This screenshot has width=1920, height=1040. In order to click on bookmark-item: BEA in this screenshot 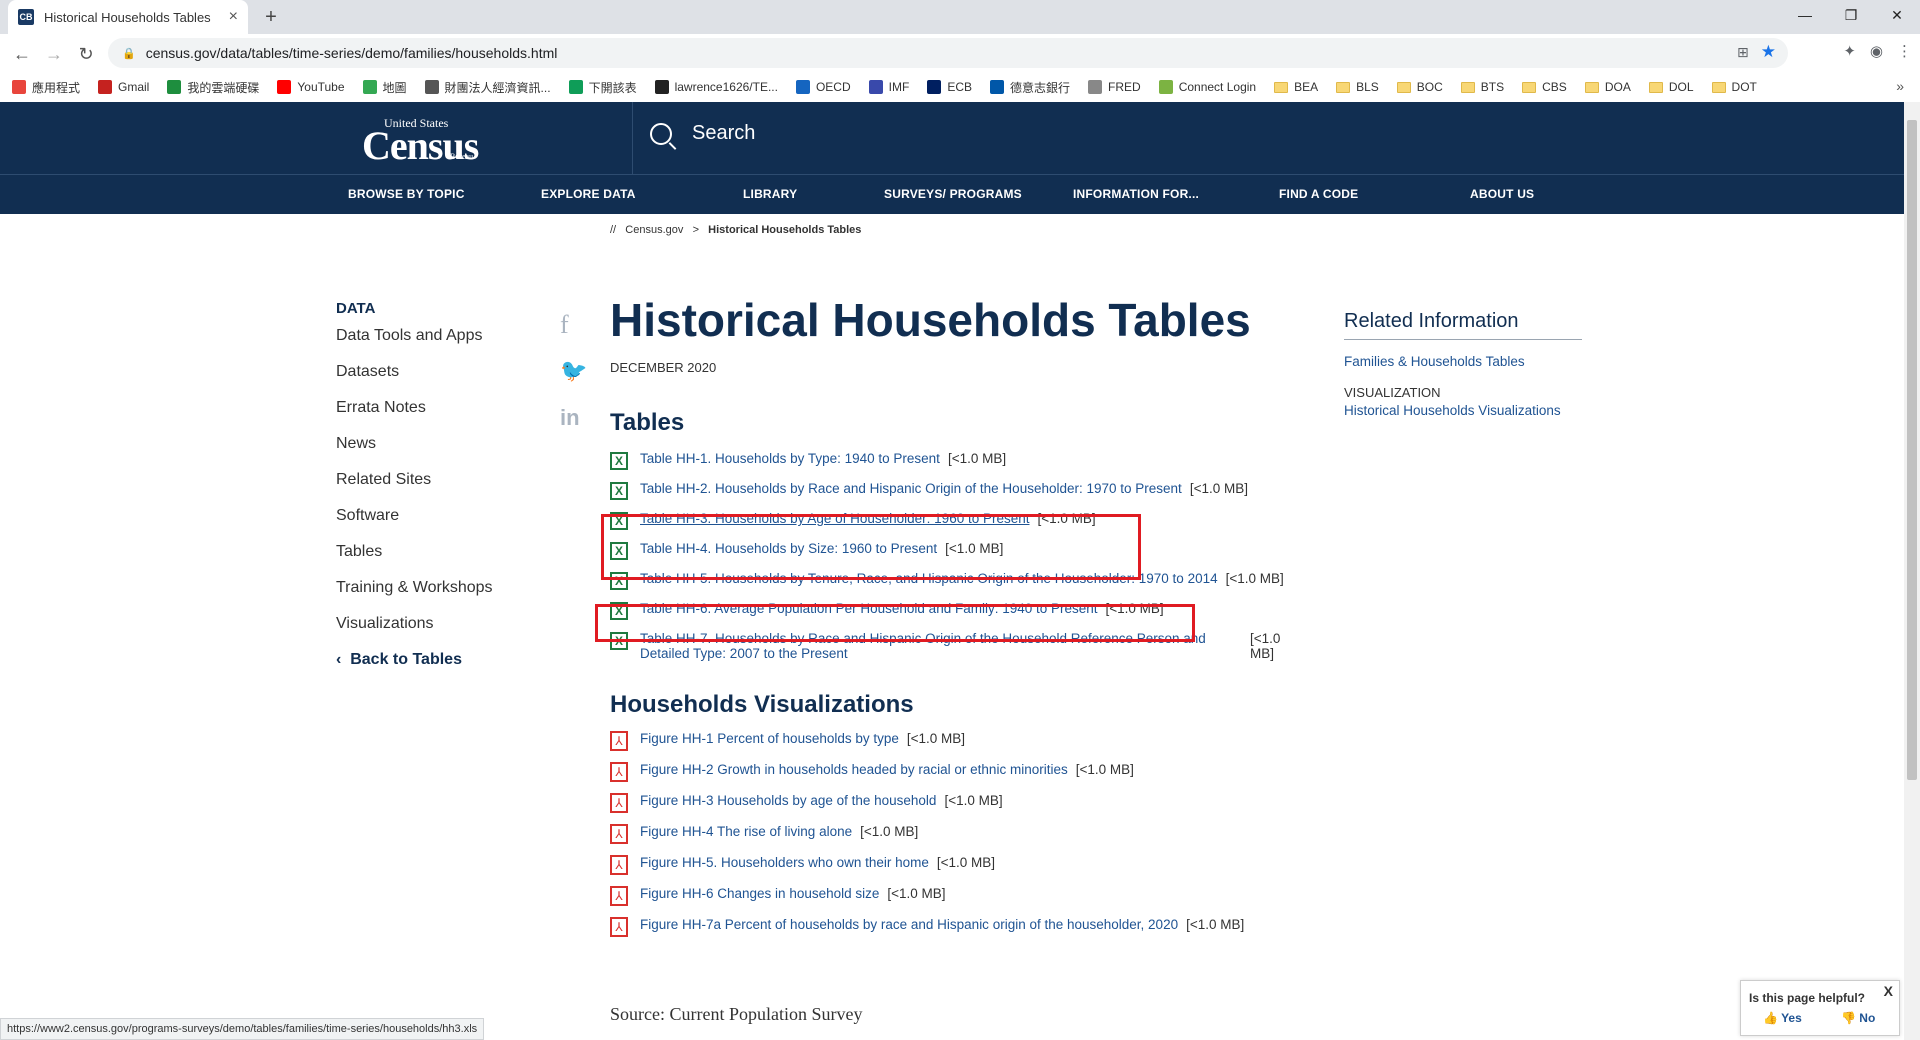, I will do `click(1296, 87)`.